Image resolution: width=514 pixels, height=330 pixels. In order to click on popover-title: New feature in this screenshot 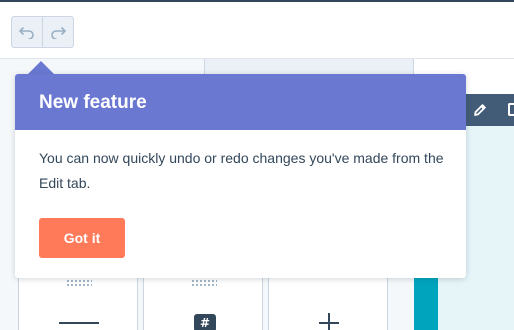, I will do `click(93, 102)`.